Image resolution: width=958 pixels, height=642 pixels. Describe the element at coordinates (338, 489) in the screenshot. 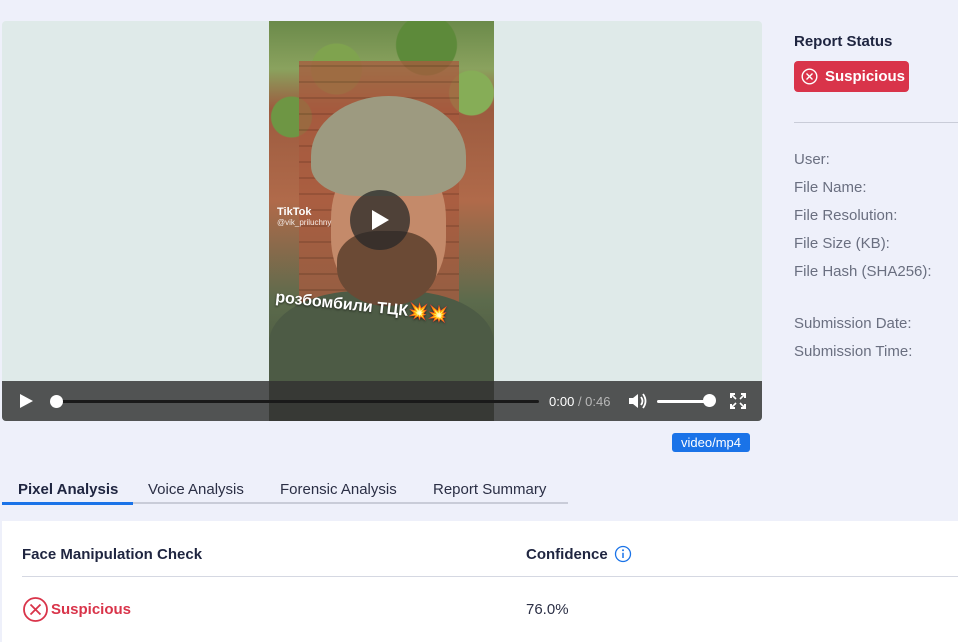

I see `tab-forensic-analysis: Forensic Analysis` at that location.